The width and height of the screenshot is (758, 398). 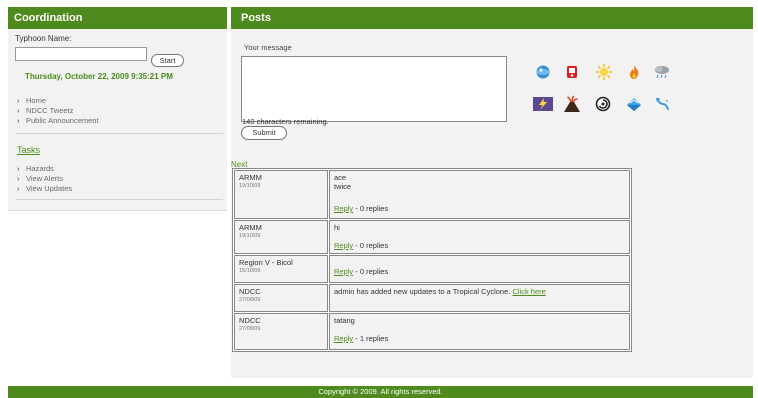 I want to click on reply-line: Reply - 1 replies, so click(x=479, y=338).